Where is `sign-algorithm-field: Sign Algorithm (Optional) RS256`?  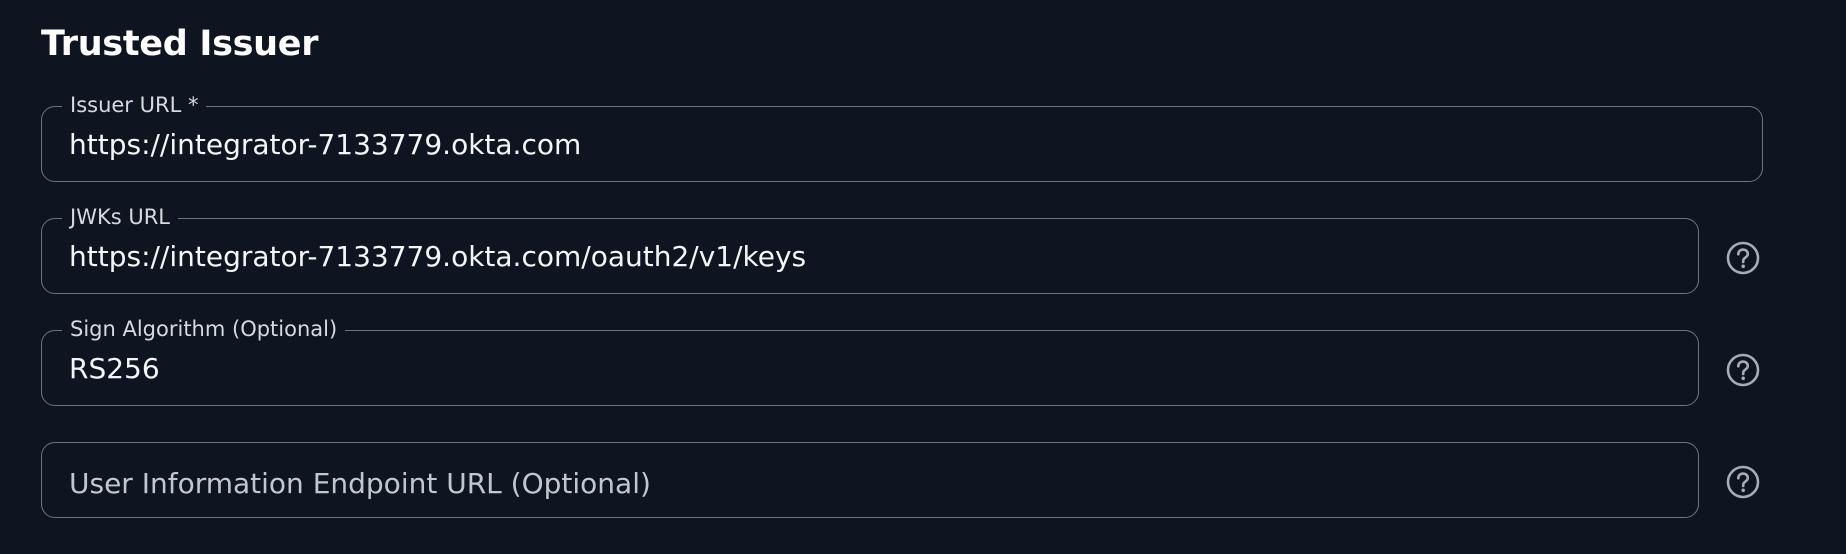
sign-algorithm-field: Sign Algorithm (Optional) RS256 is located at coordinates (870, 361).